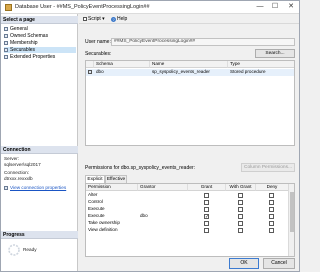  I want to click on connection-value: dtrxxx.rexxxlb, so click(18, 178).